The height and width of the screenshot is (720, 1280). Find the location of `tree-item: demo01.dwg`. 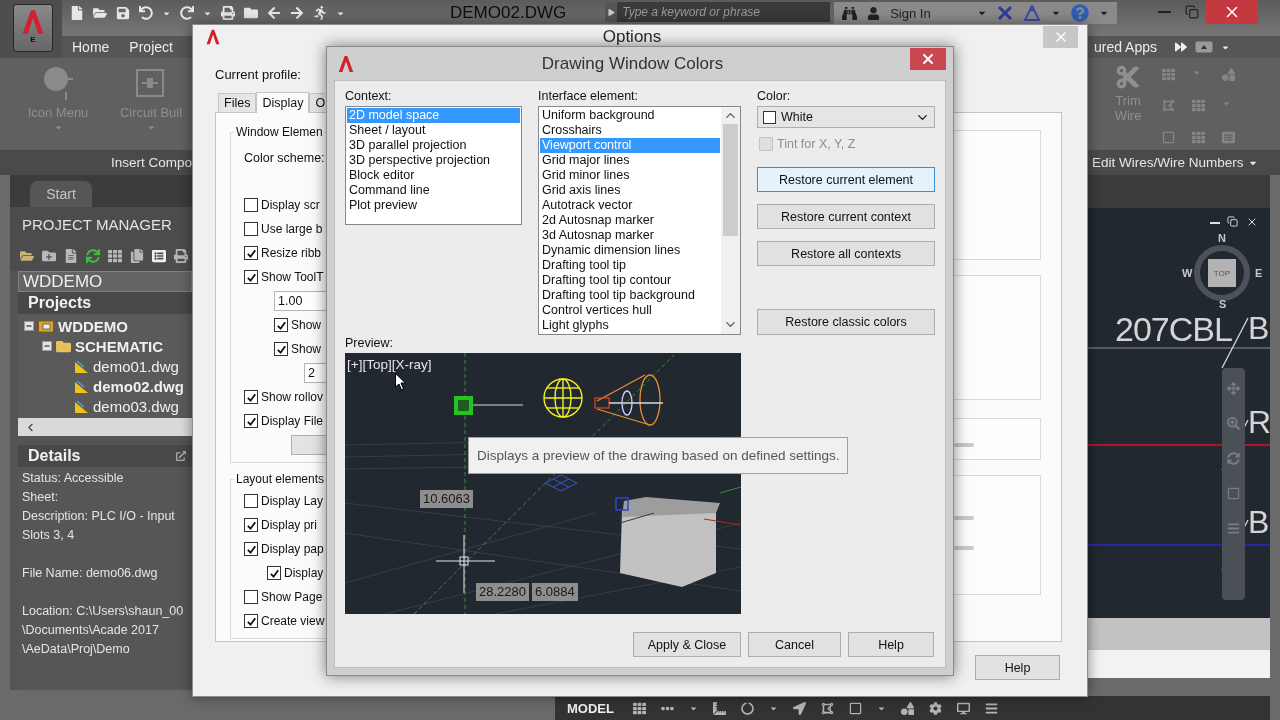

tree-item: demo01.dwg is located at coordinates (136, 366).